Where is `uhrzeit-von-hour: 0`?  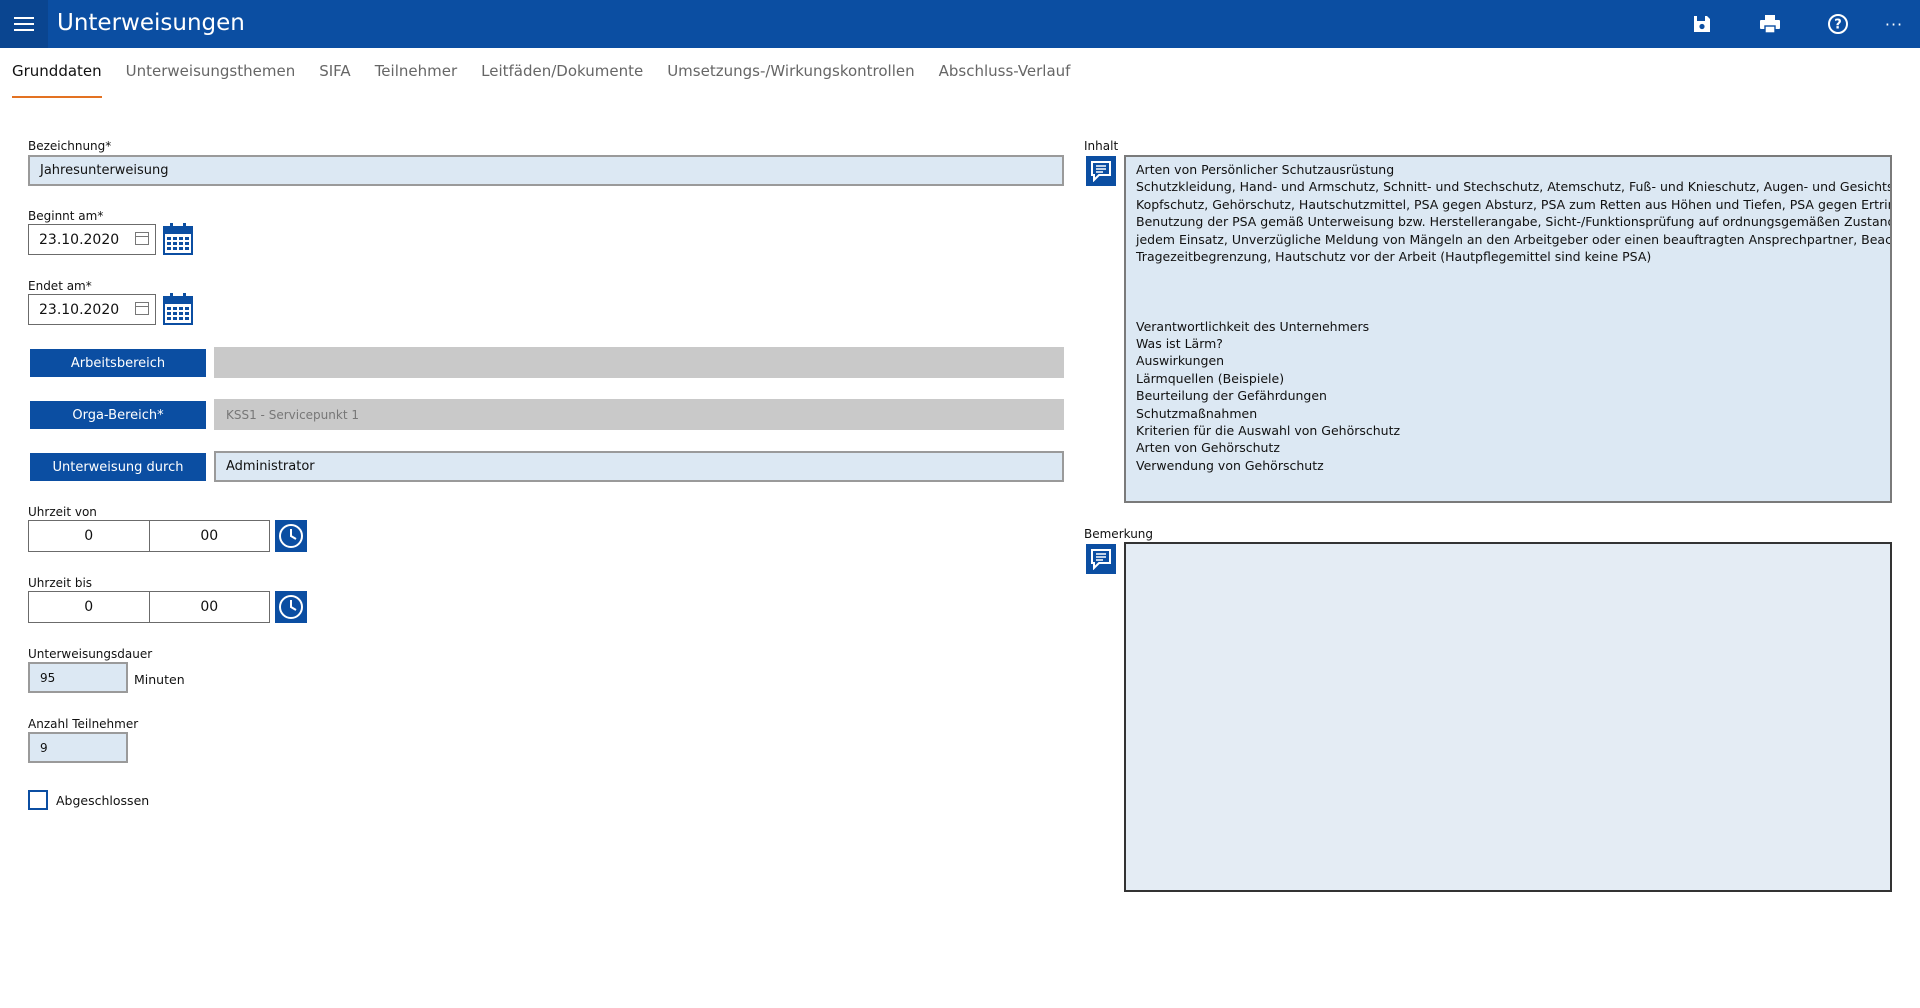
uhrzeit-von-hour: 0 is located at coordinates (89, 536).